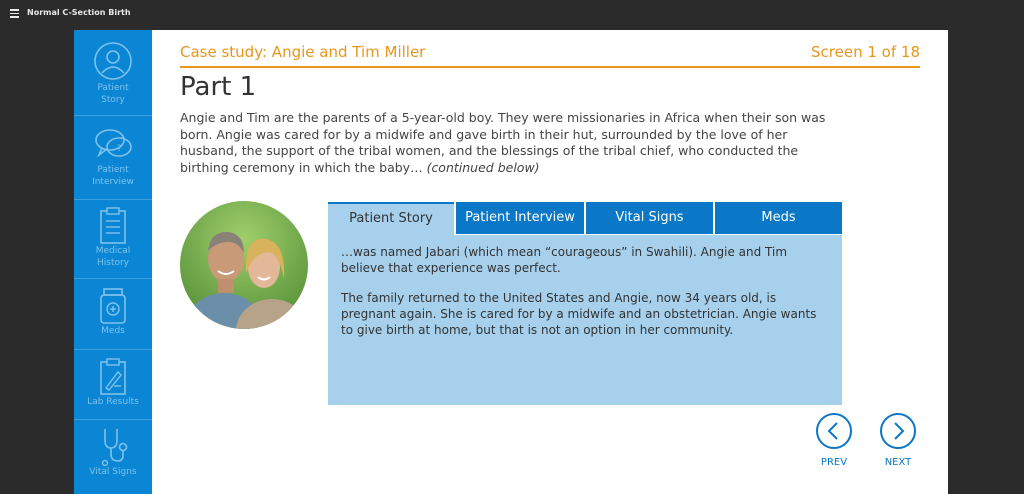 Image resolution: width=1024 pixels, height=494 pixels. Describe the element at coordinates (483, 167) in the screenshot. I see `continued-note: (continued below)` at that location.